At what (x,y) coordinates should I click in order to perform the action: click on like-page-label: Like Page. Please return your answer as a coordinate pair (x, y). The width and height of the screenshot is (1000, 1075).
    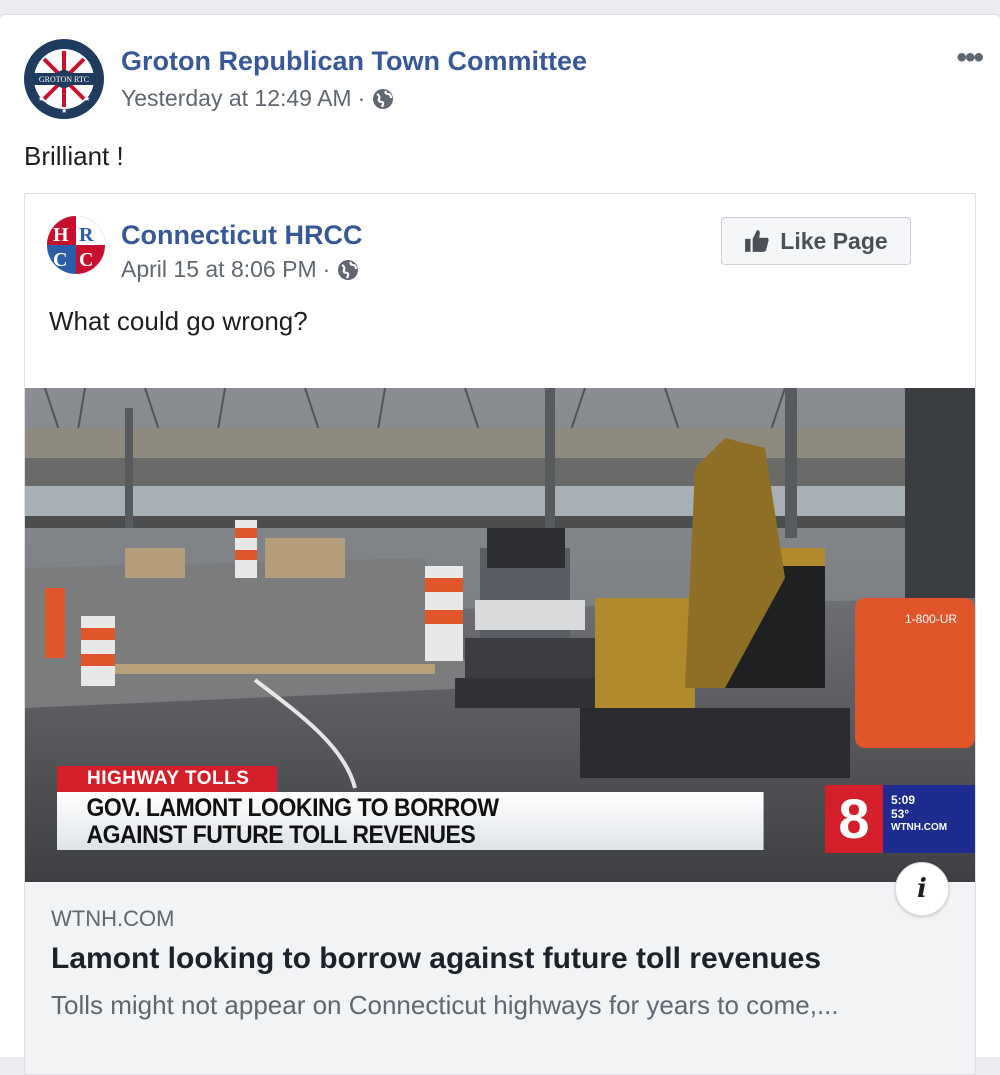
    Looking at the image, I should click on (834, 240).